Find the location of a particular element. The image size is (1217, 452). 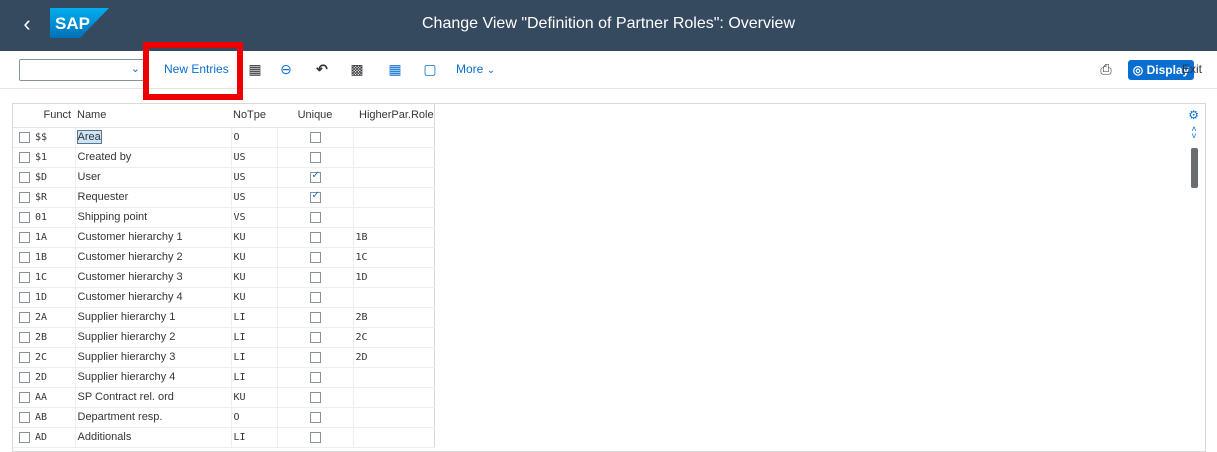

deselect-all-icon: ▢ is located at coordinates (430, 69).